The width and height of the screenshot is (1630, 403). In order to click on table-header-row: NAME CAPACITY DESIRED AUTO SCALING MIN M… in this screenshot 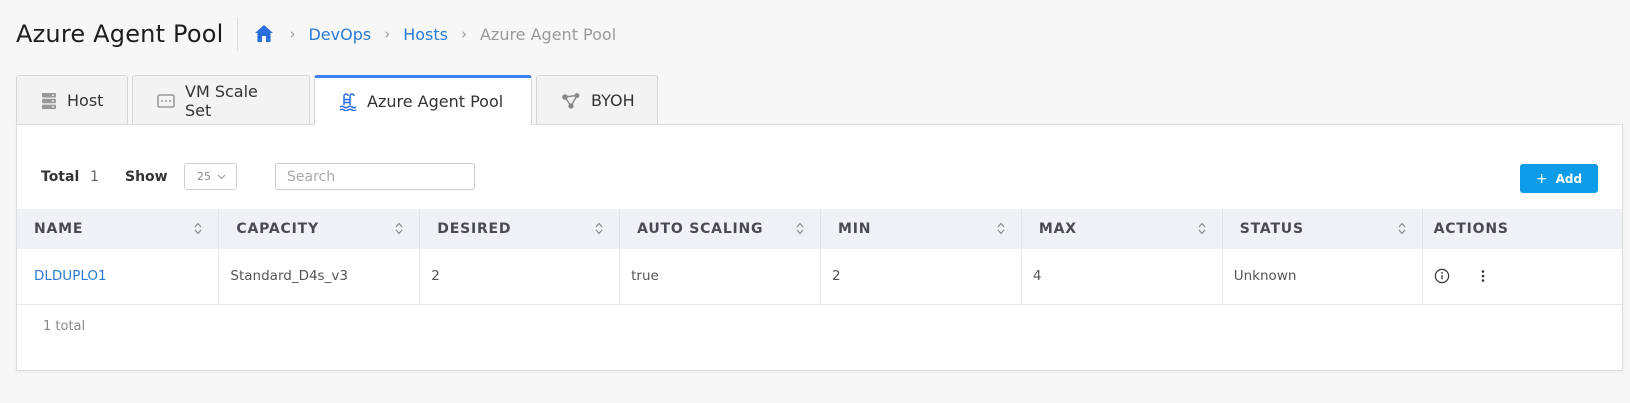, I will do `click(819, 229)`.